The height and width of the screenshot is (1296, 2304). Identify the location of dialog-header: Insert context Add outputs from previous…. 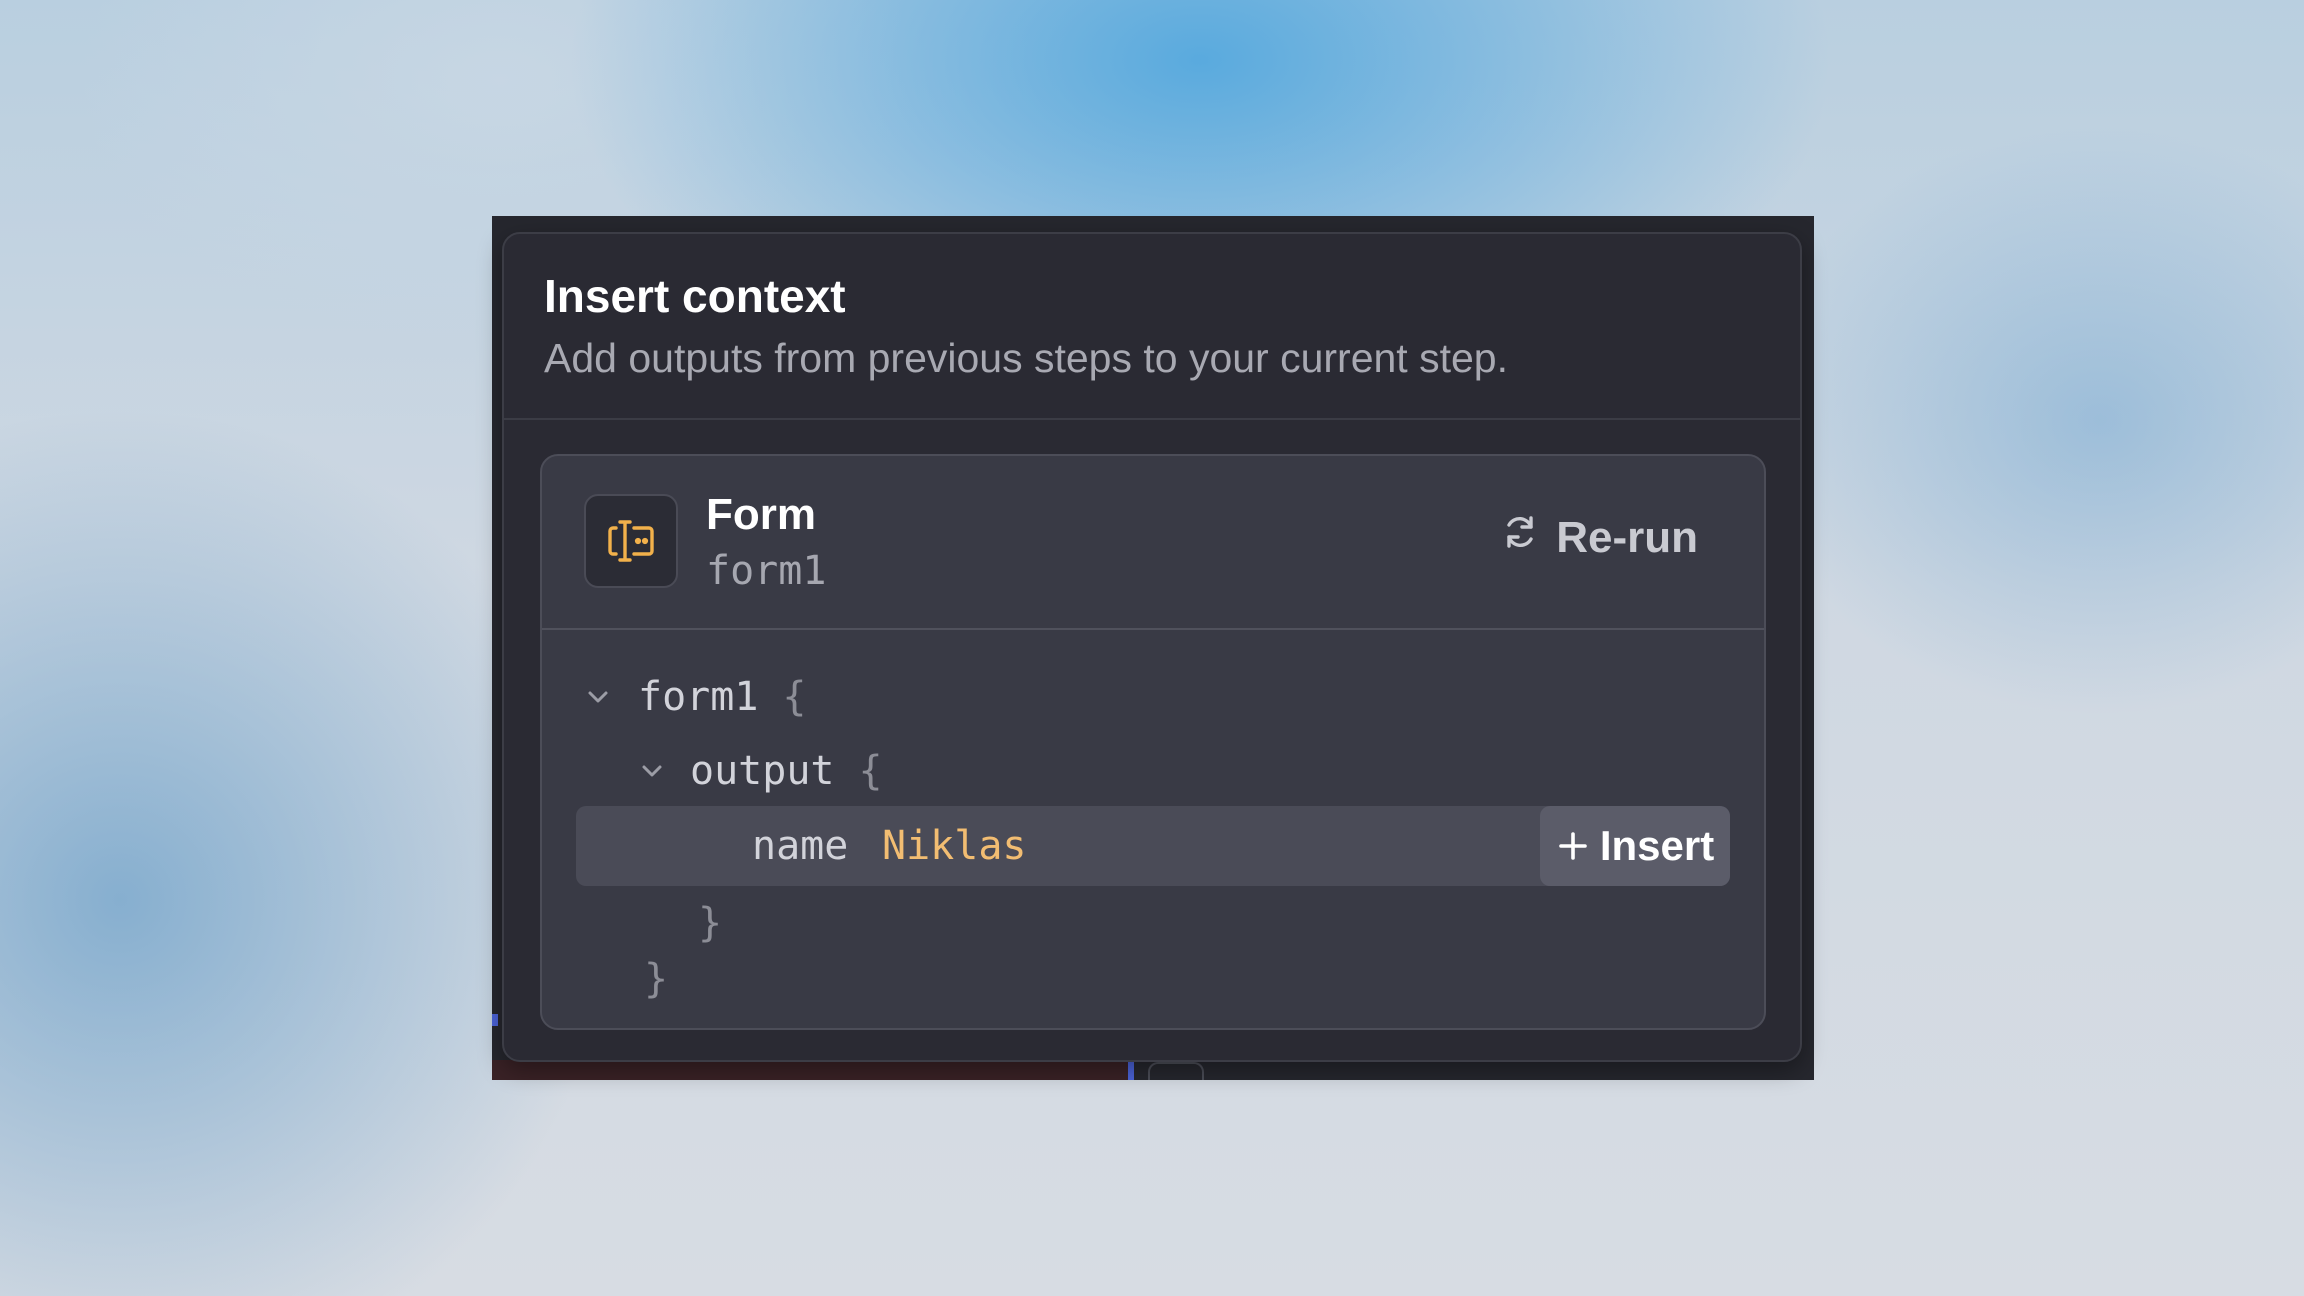
(1152, 327).